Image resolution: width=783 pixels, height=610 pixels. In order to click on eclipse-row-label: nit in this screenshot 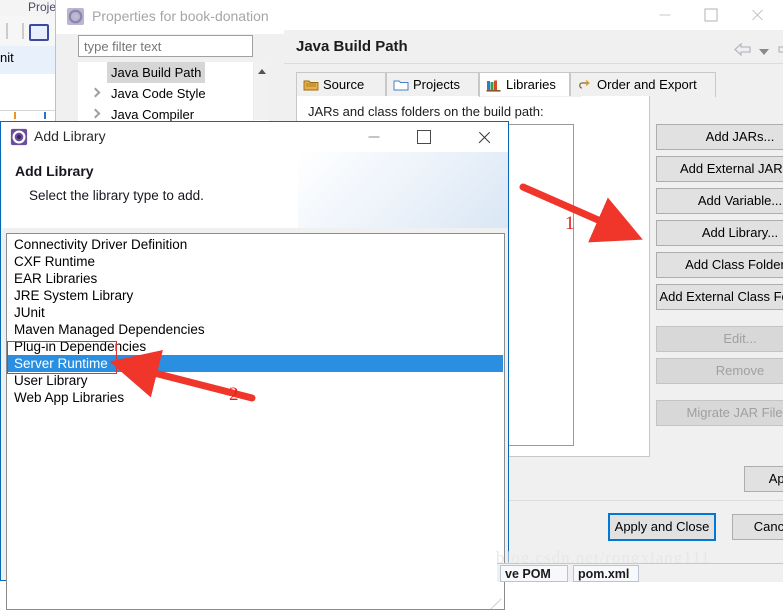, I will do `click(7, 57)`.